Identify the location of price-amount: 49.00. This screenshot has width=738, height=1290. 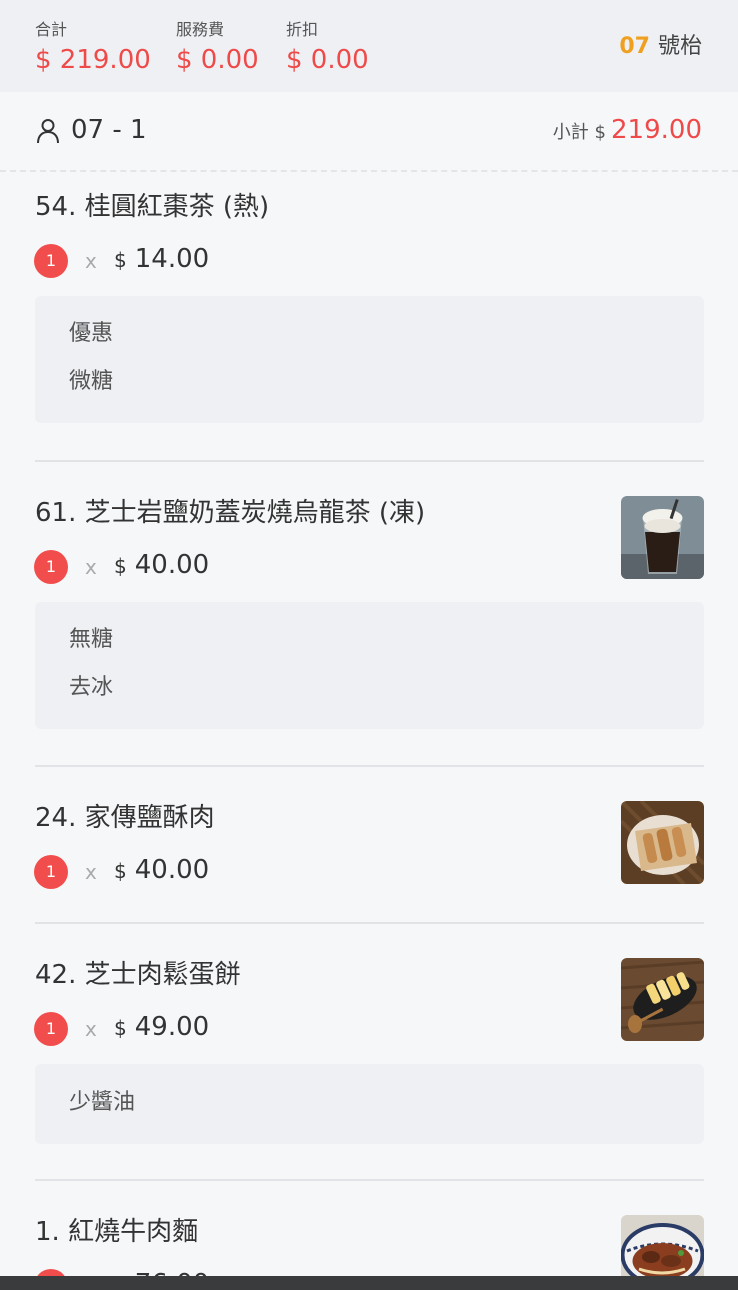
(172, 1027).